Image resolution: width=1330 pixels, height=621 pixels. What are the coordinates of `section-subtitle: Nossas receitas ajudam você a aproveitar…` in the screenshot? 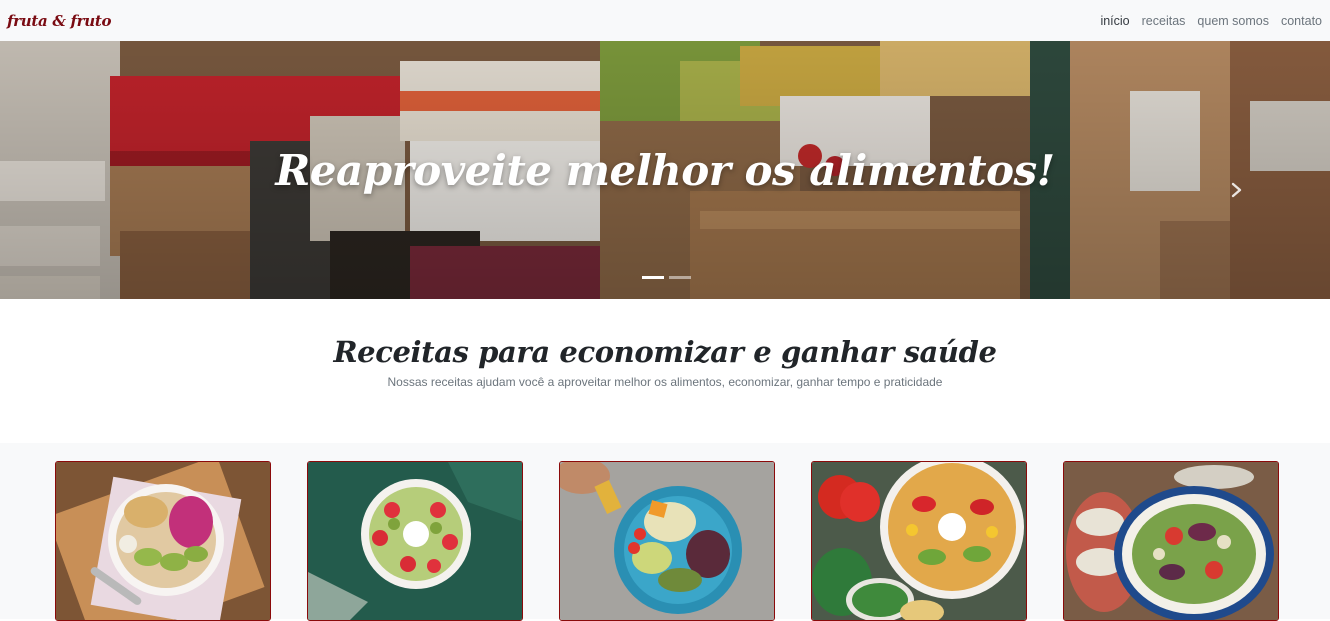 It's located at (665, 382).